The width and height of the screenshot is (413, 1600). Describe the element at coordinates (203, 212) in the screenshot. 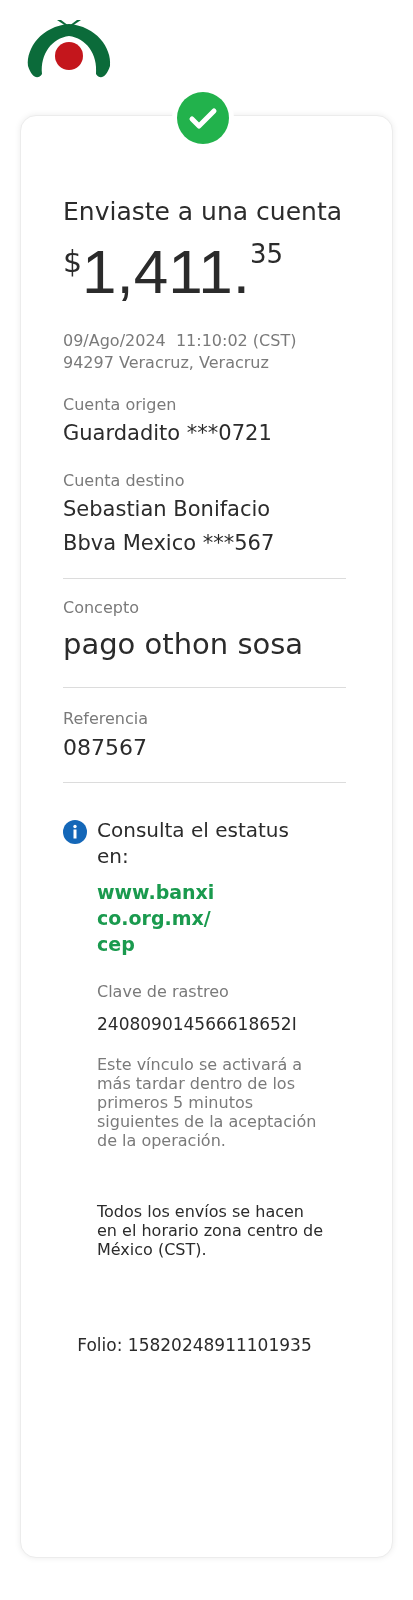

I see `title: Enviaste a una cuenta` at that location.